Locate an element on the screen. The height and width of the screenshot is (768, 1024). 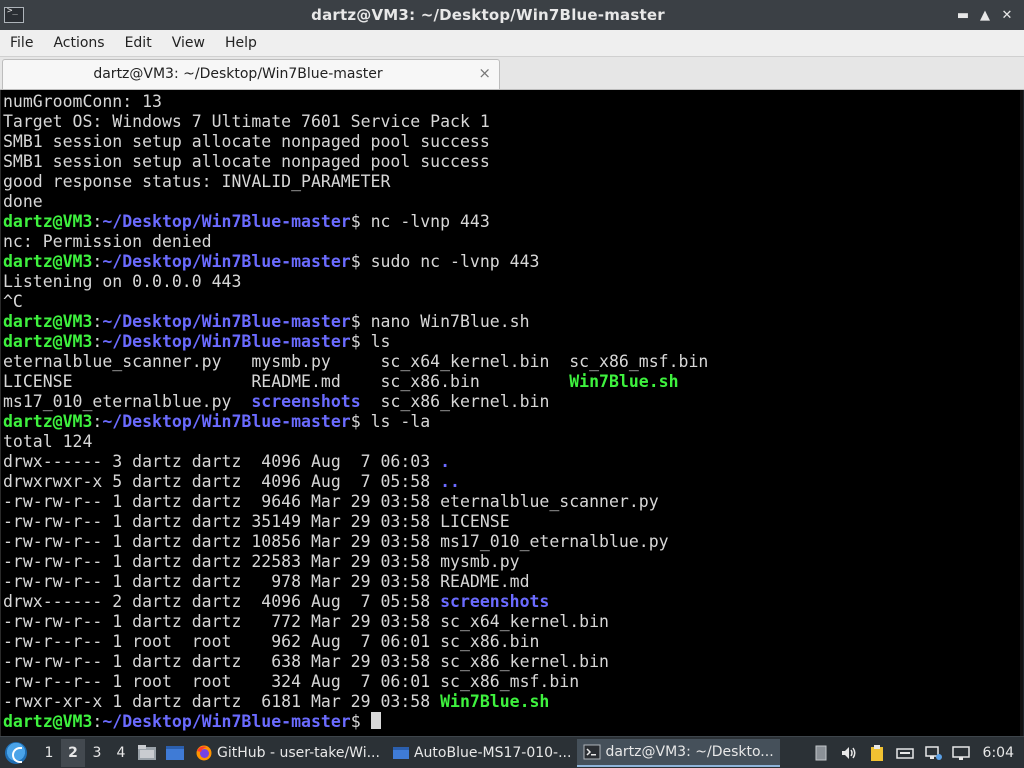
close-icon: × is located at coordinates (484, 73).